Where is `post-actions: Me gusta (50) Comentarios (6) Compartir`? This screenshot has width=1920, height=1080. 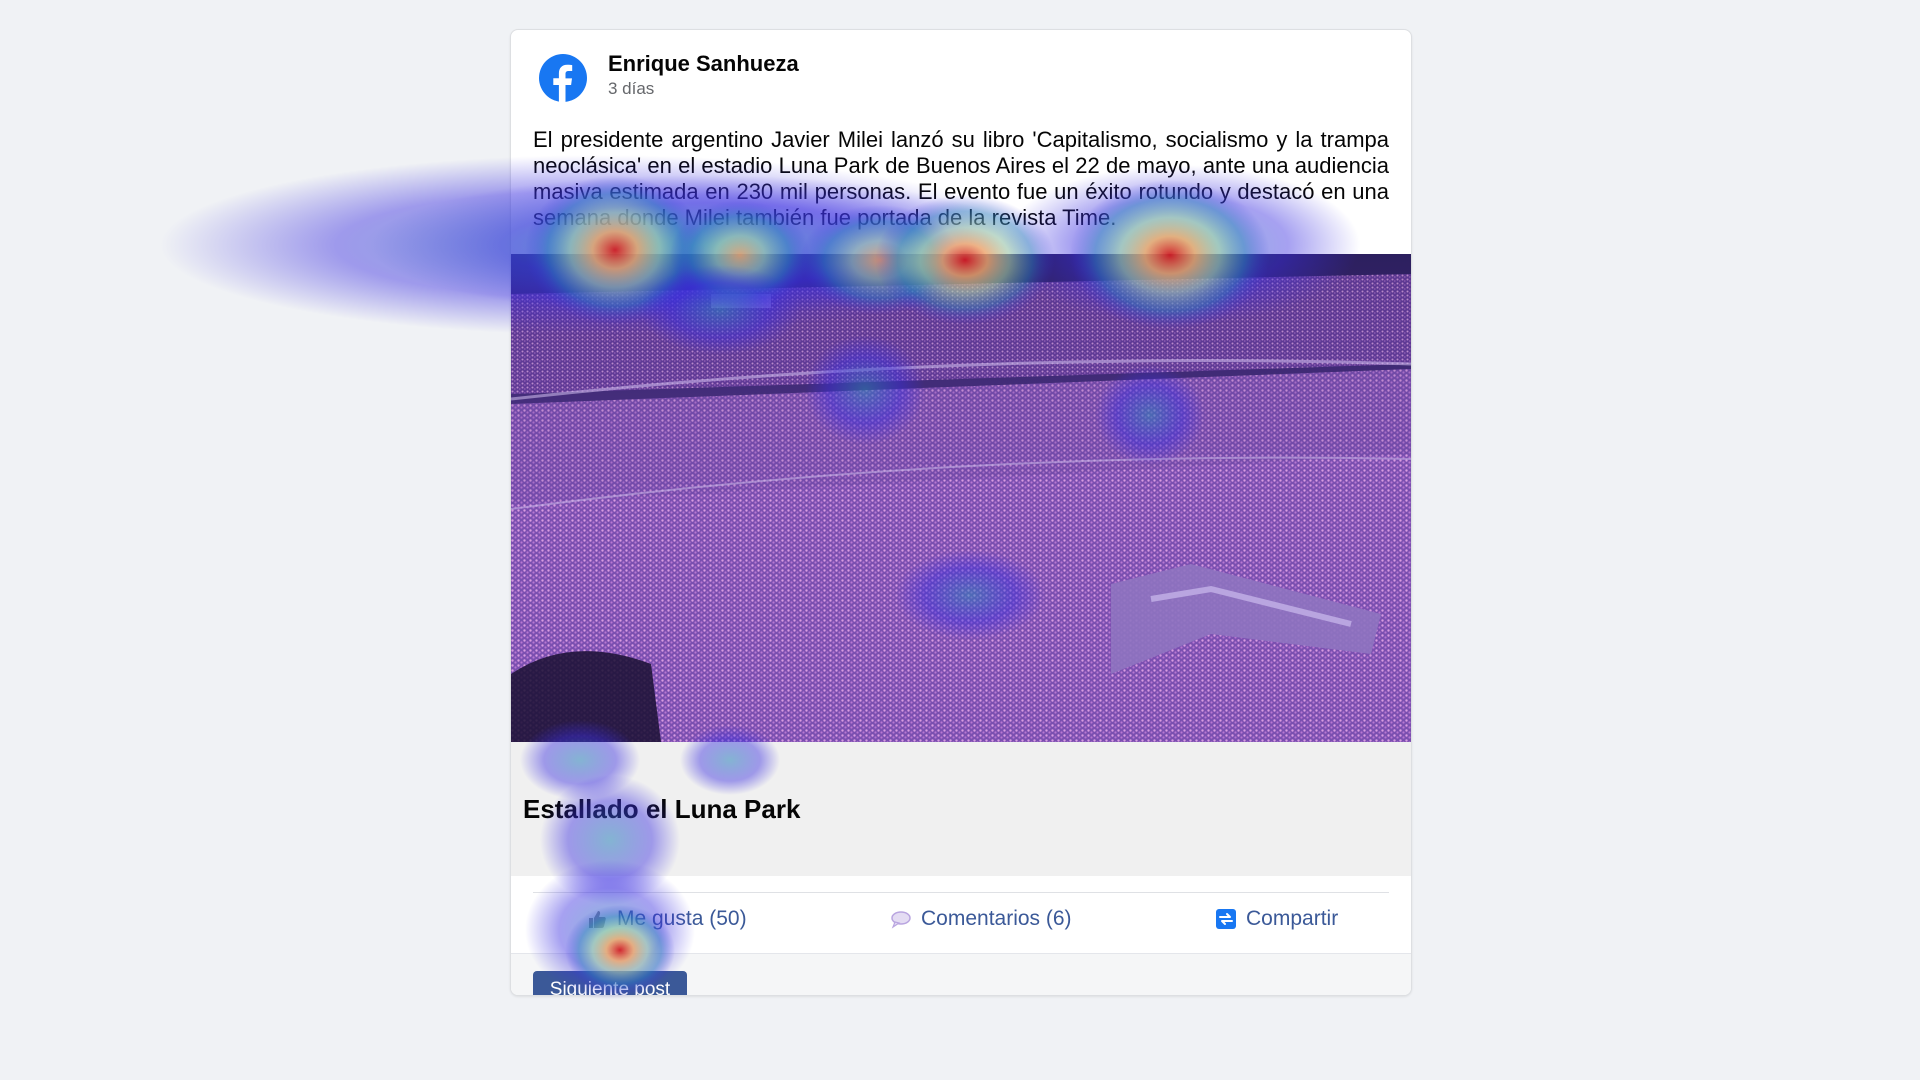
post-actions: Me gusta (50) Comentarios (6) Compartir is located at coordinates (961, 923).